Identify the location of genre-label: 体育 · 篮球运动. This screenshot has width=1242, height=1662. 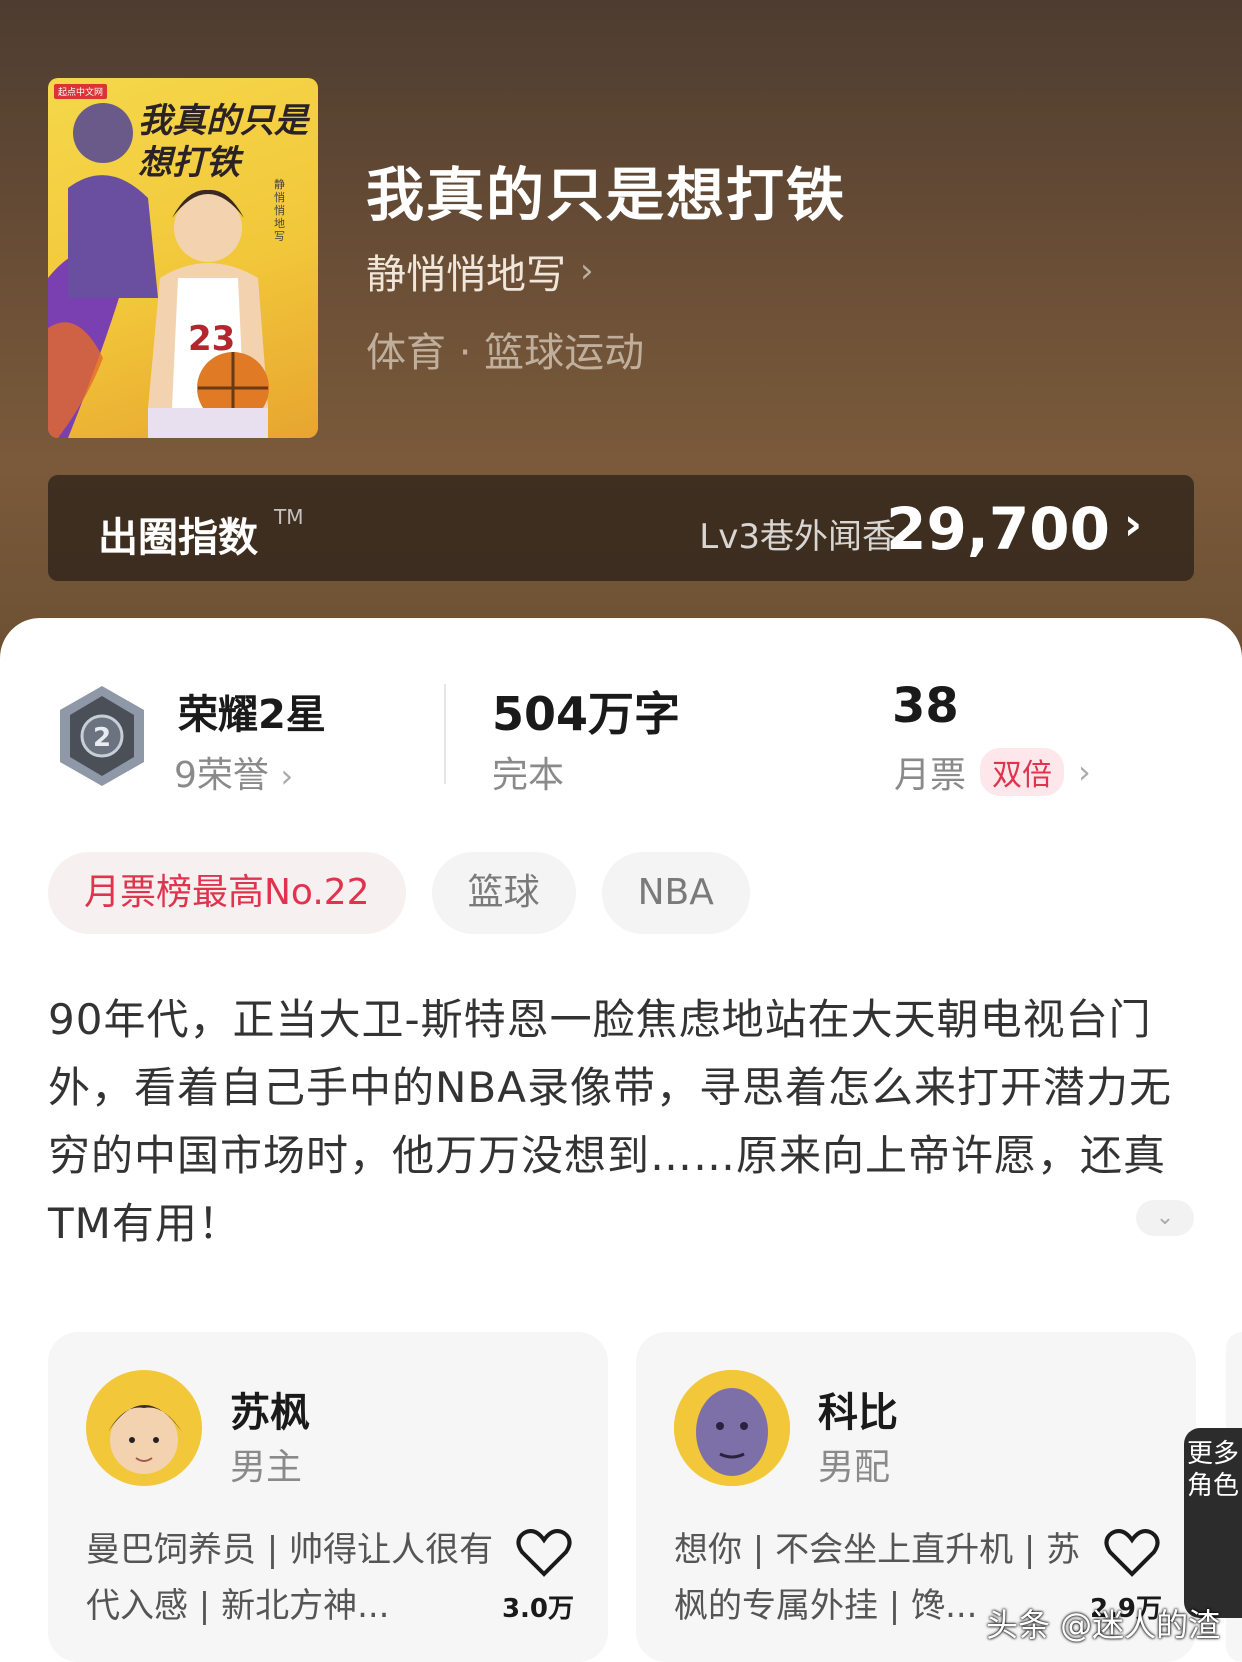
(505, 353).